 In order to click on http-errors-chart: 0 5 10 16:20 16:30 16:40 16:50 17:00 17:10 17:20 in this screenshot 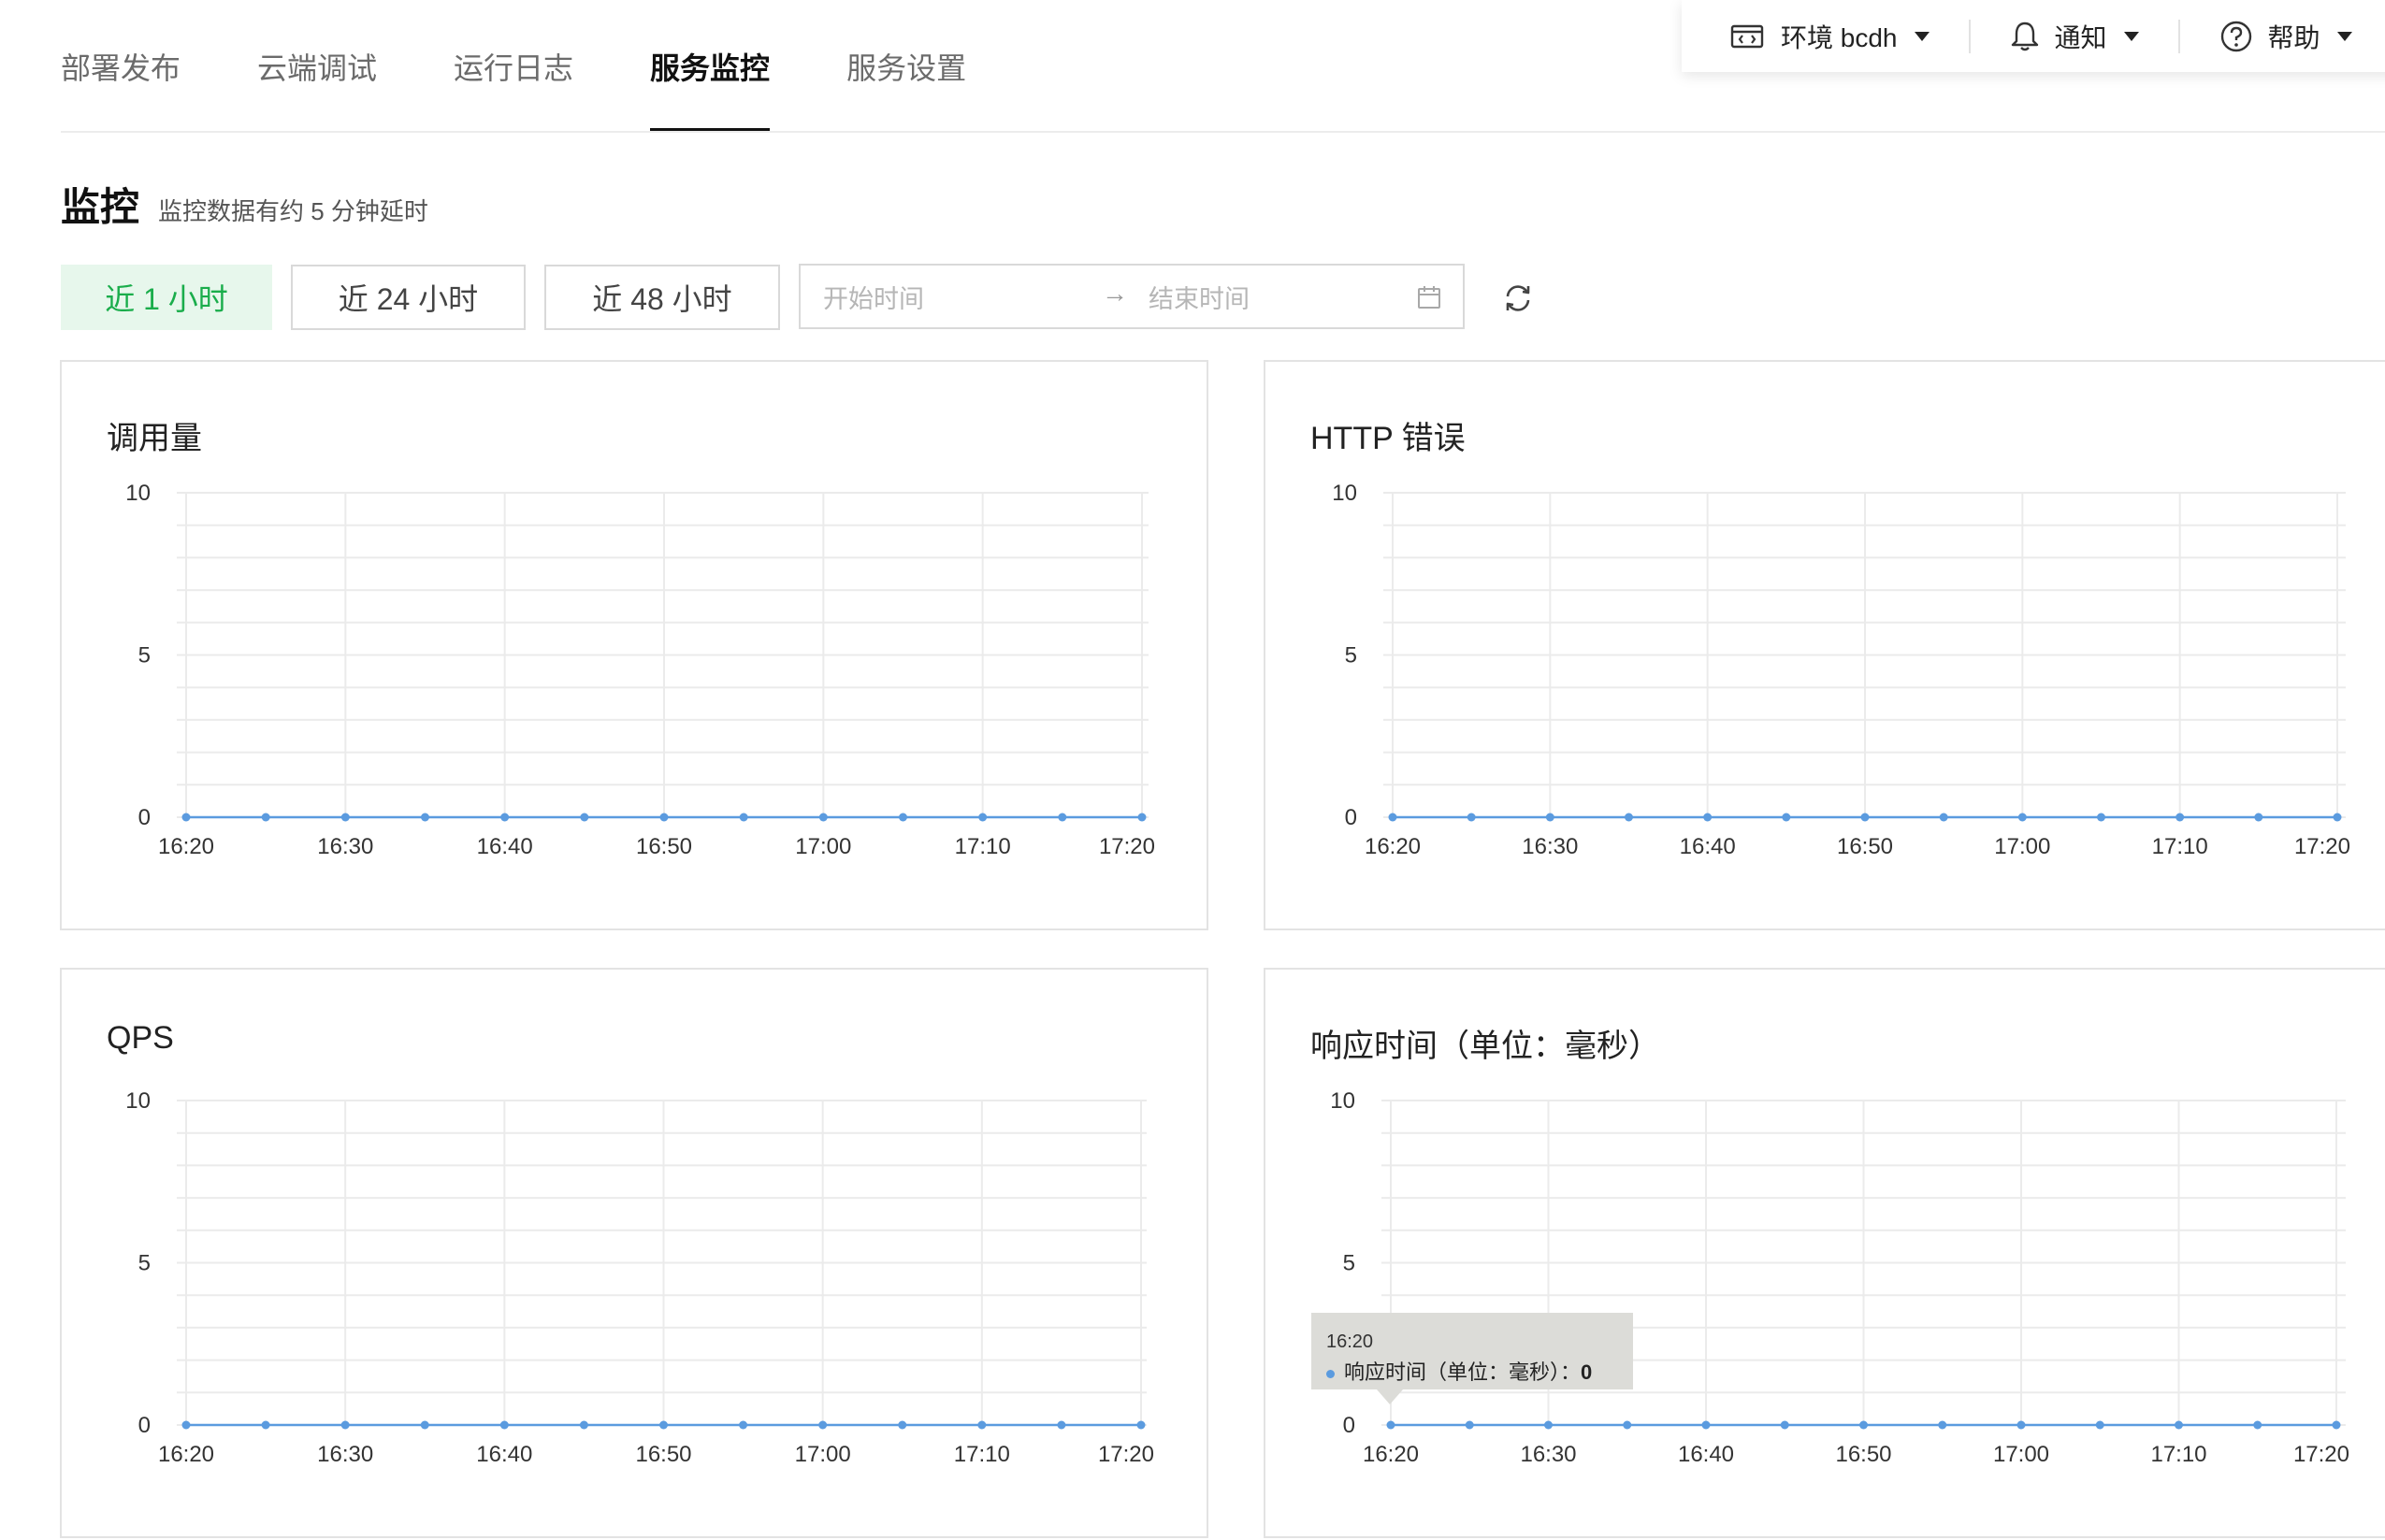, I will do `click(1841, 670)`.